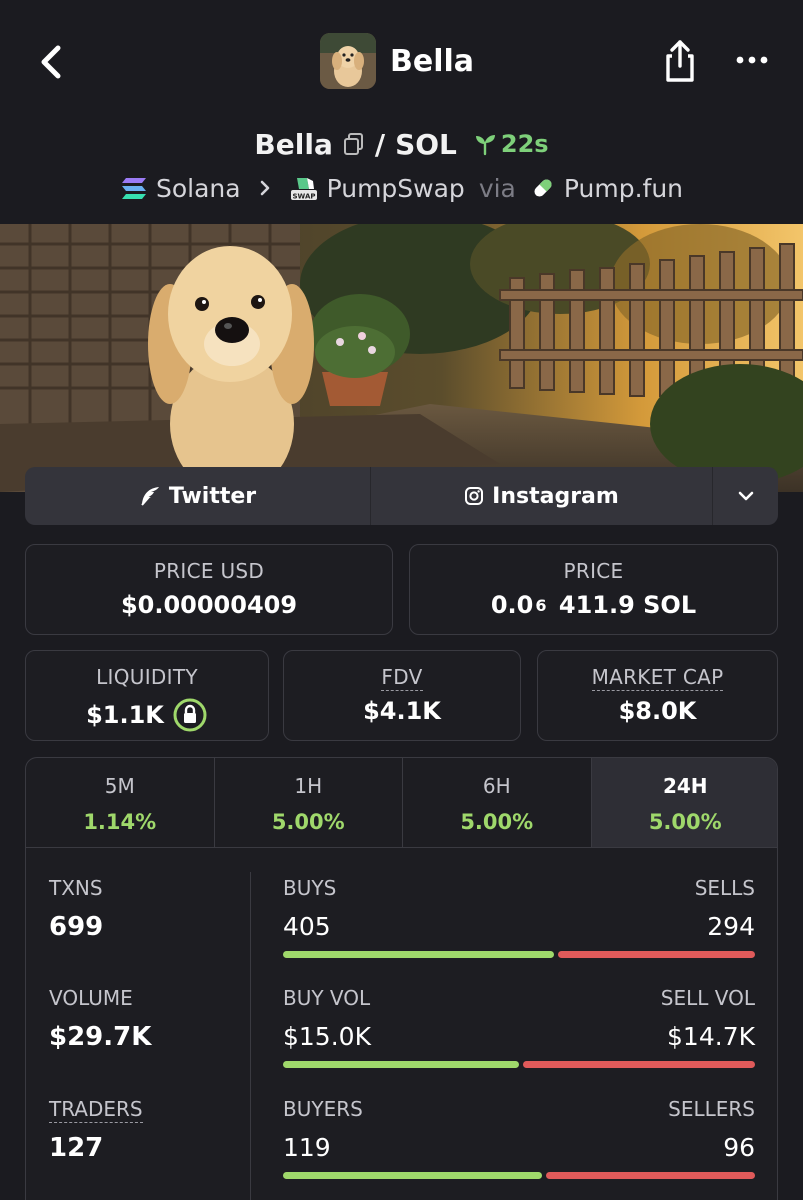 The width and height of the screenshot is (803, 1200). I want to click on volume-stat: VOLUME $29.7K, so click(100, 1019).